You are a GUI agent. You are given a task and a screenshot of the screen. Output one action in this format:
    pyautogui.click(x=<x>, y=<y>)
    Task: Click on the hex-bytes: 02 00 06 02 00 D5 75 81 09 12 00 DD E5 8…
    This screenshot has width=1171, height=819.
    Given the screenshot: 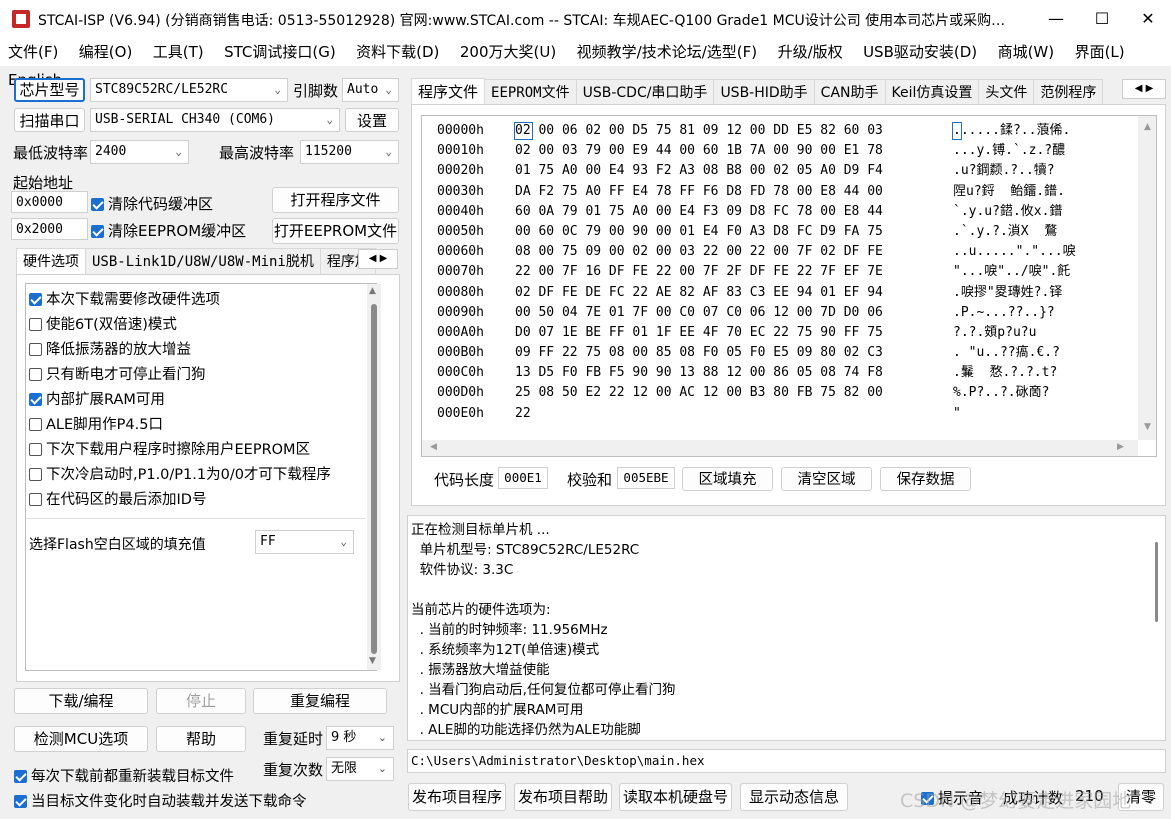 What is the action you would take?
    pyautogui.click(x=734, y=131)
    